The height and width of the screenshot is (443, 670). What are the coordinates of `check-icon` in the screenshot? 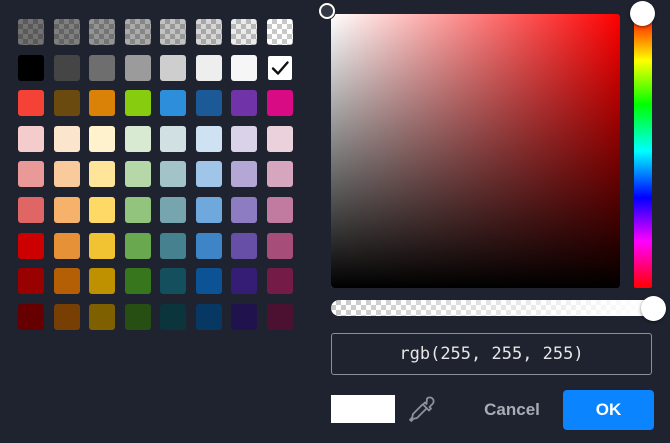 It's located at (280, 68).